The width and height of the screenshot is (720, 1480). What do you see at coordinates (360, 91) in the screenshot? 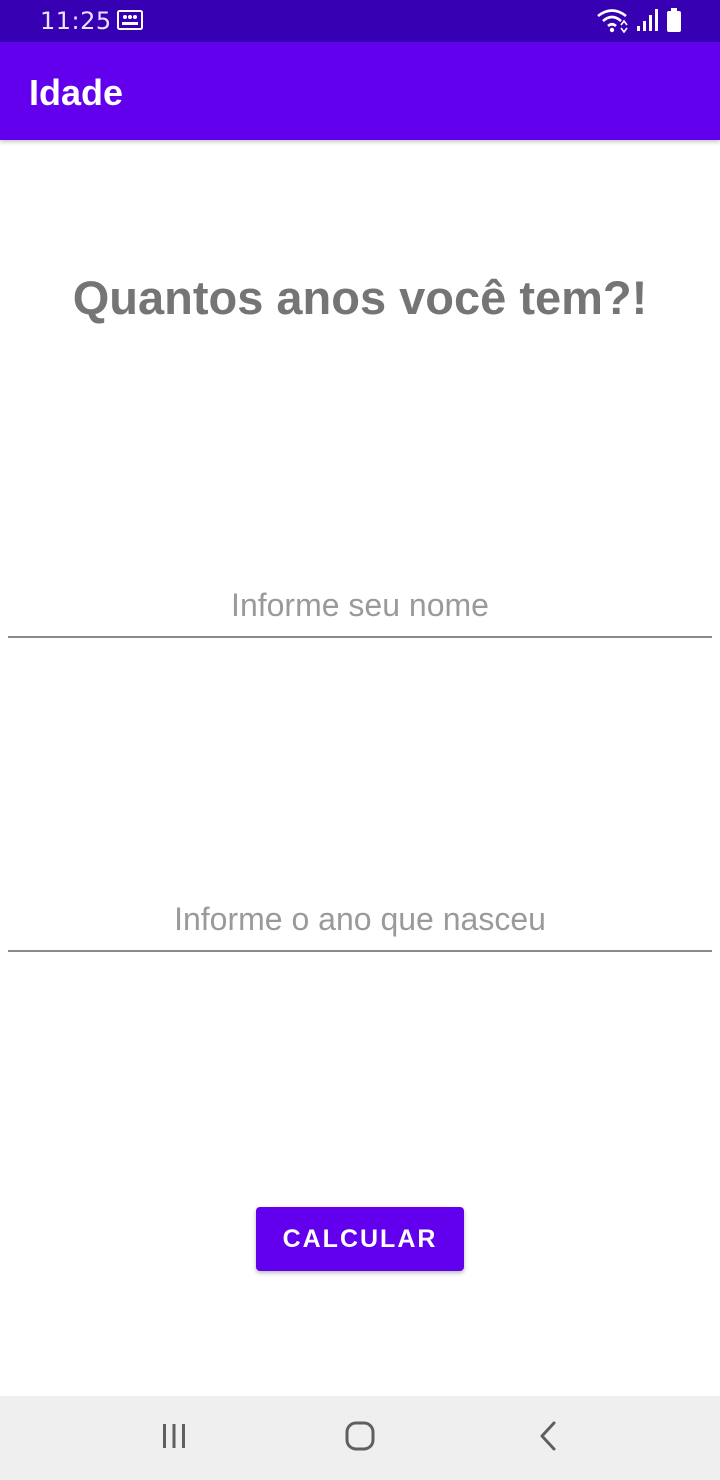
I see `app-bar: Idade` at bounding box center [360, 91].